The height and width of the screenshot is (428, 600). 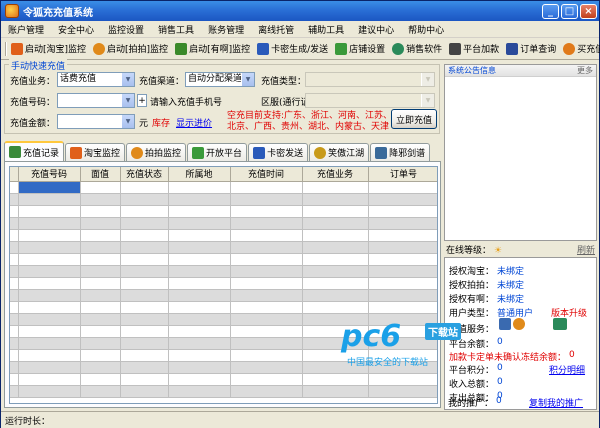 I want to click on column-header: 订单号, so click(x=402, y=174).